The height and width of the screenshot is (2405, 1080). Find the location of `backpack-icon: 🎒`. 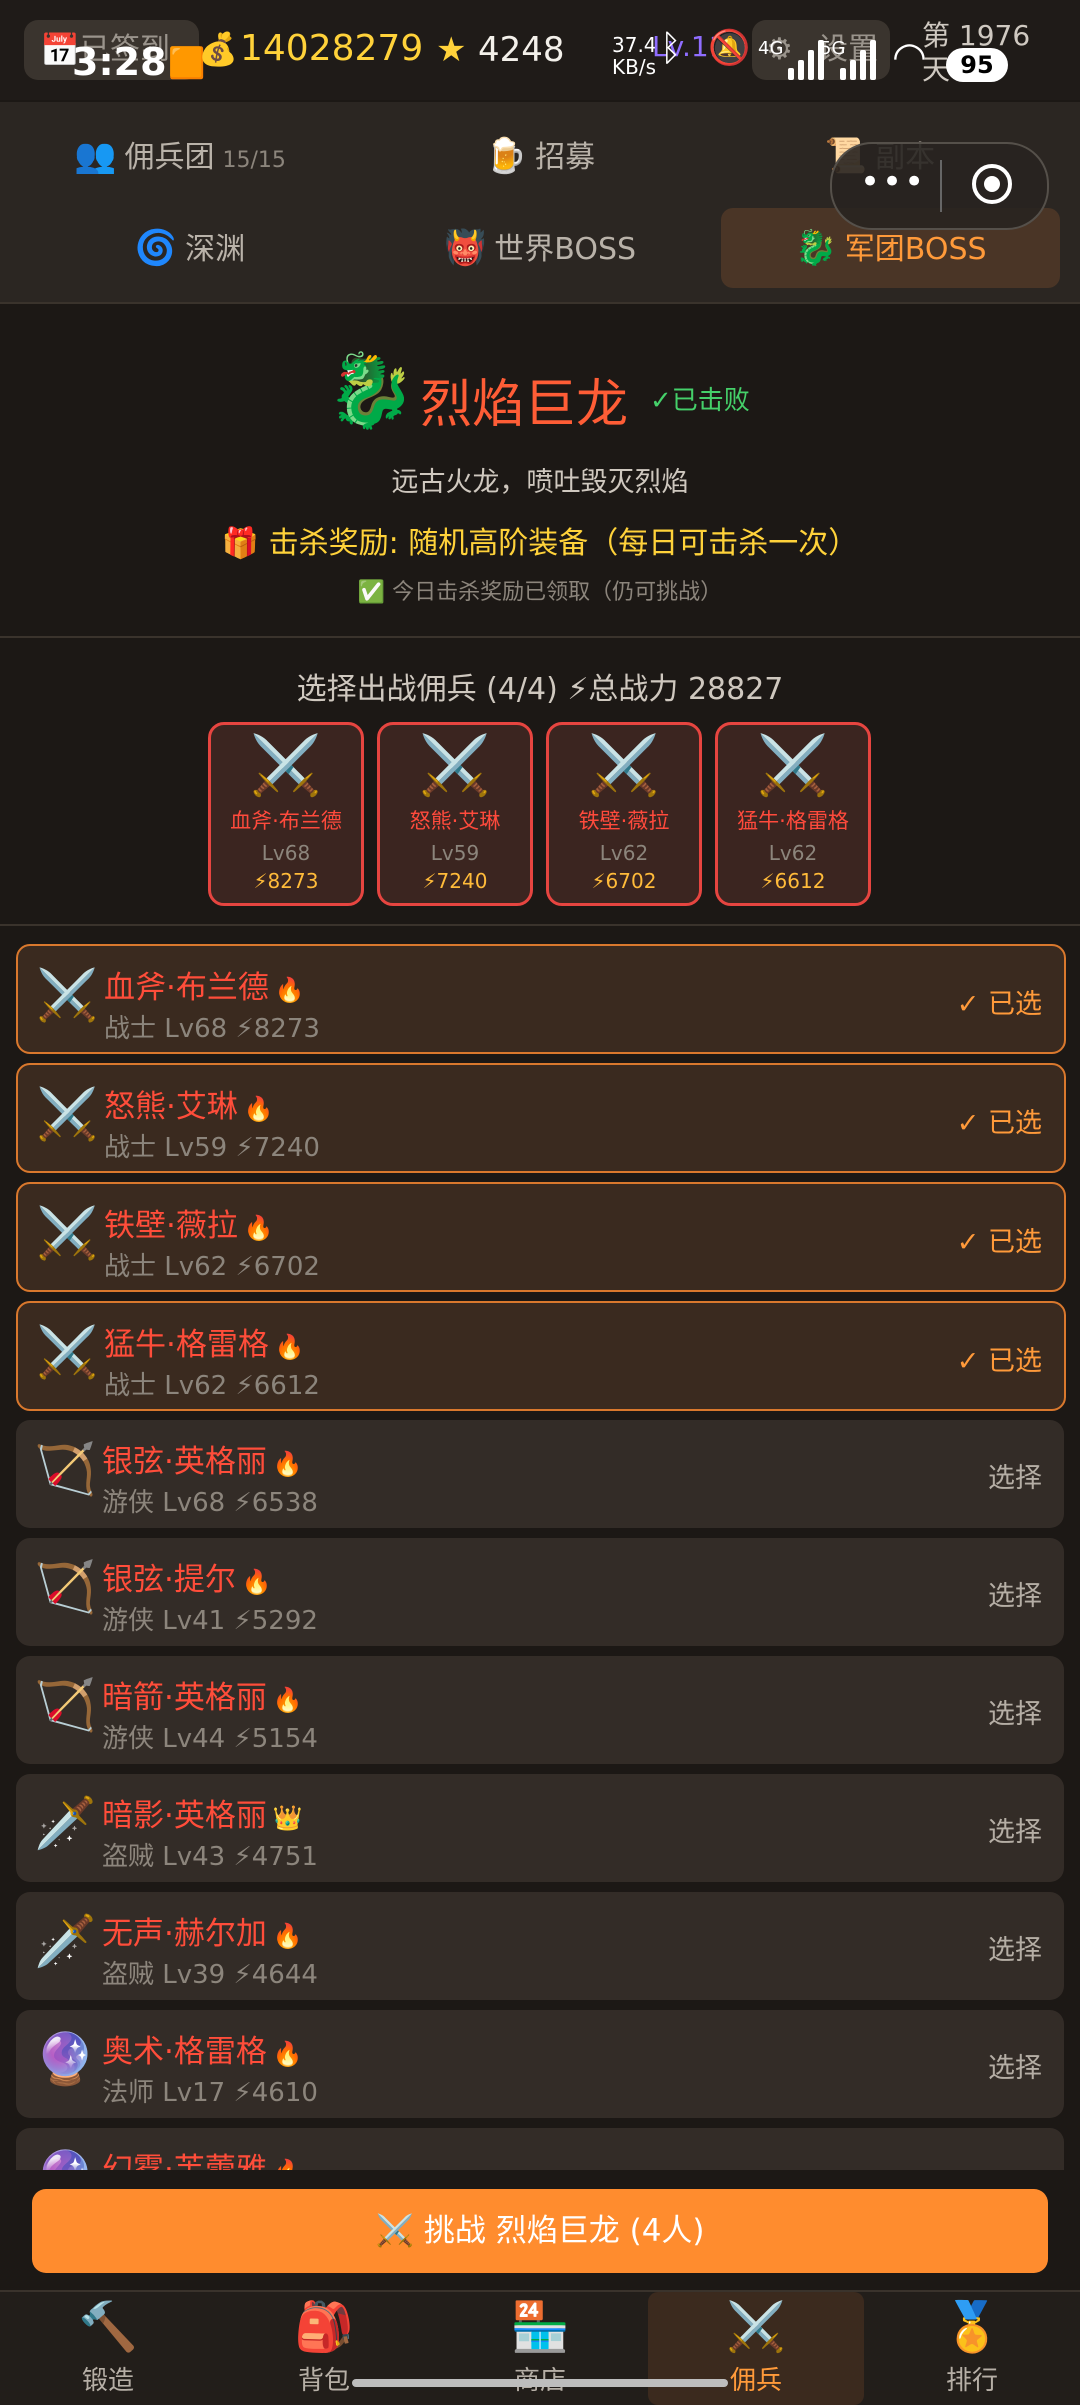

backpack-icon: 🎒 is located at coordinates (324, 2327).